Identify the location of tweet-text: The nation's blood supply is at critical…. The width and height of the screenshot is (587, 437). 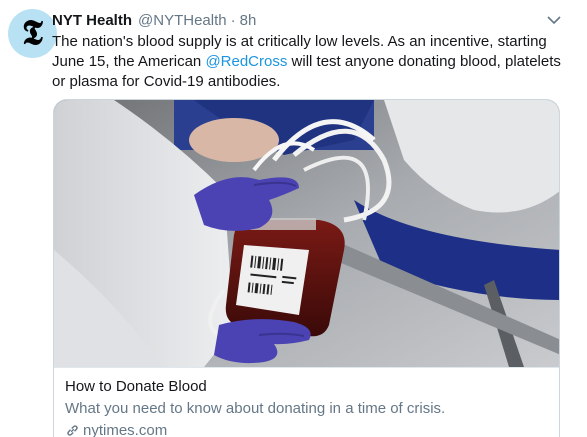
(312, 62).